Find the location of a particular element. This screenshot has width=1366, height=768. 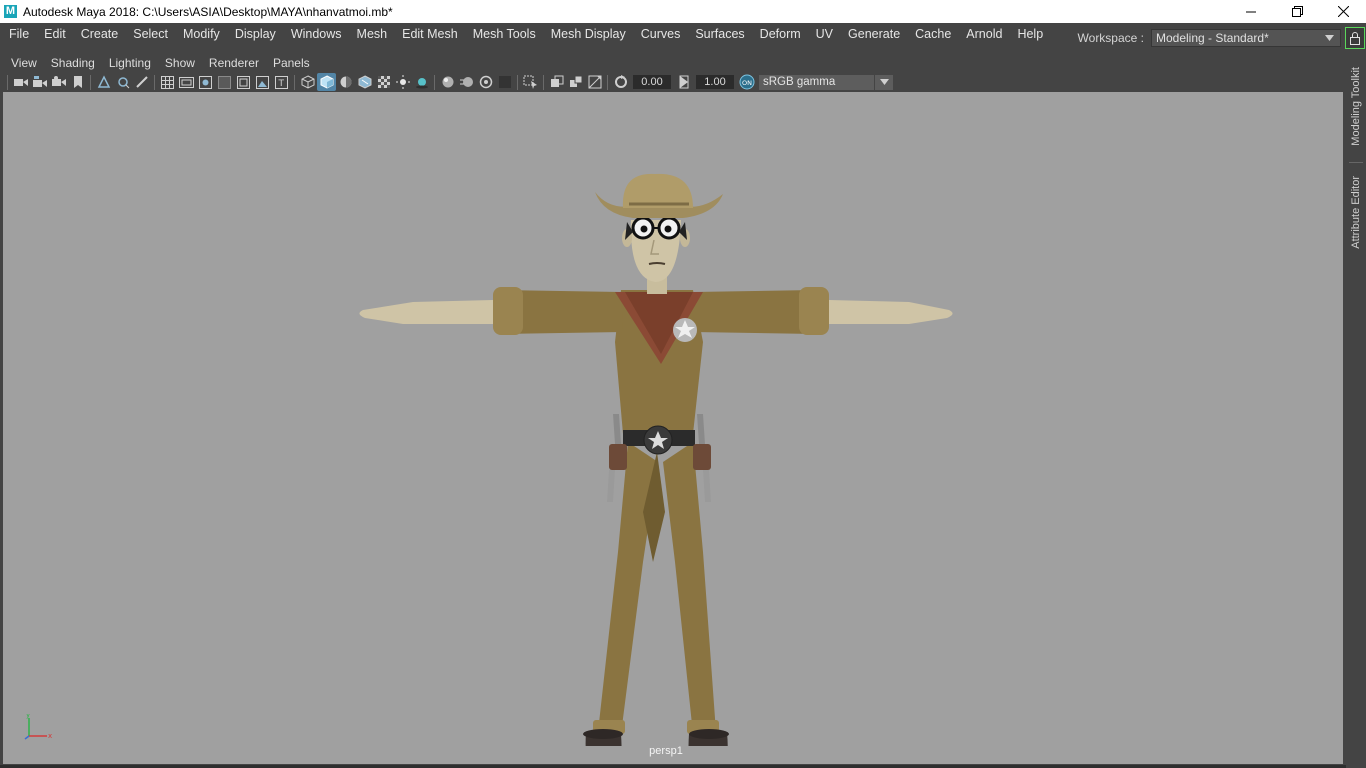

bookmarks-icon is located at coordinates (58, 82).